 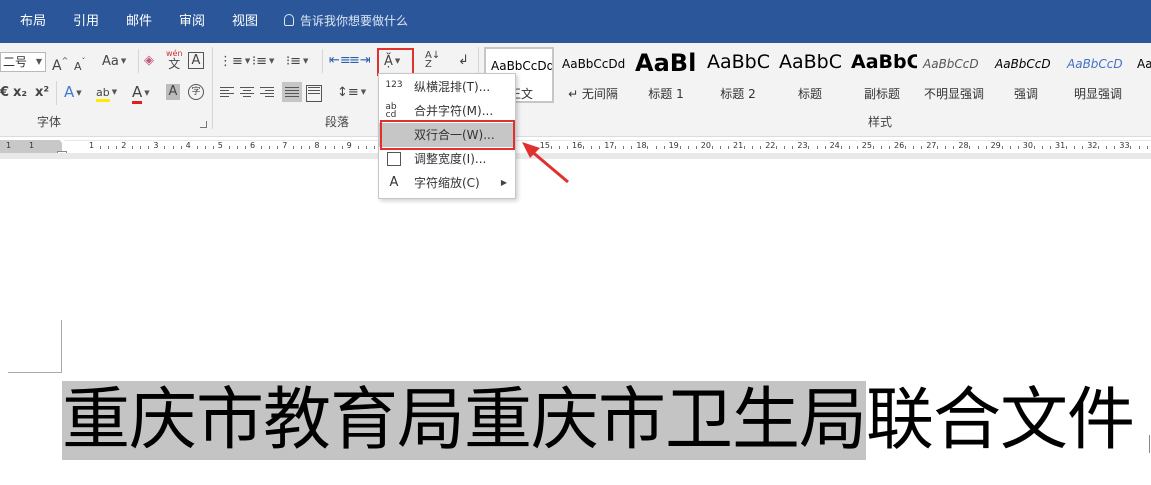 What do you see at coordinates (267, 93) in the screenshot?
I see `align-right-icon` at bounding box center [267, 93].